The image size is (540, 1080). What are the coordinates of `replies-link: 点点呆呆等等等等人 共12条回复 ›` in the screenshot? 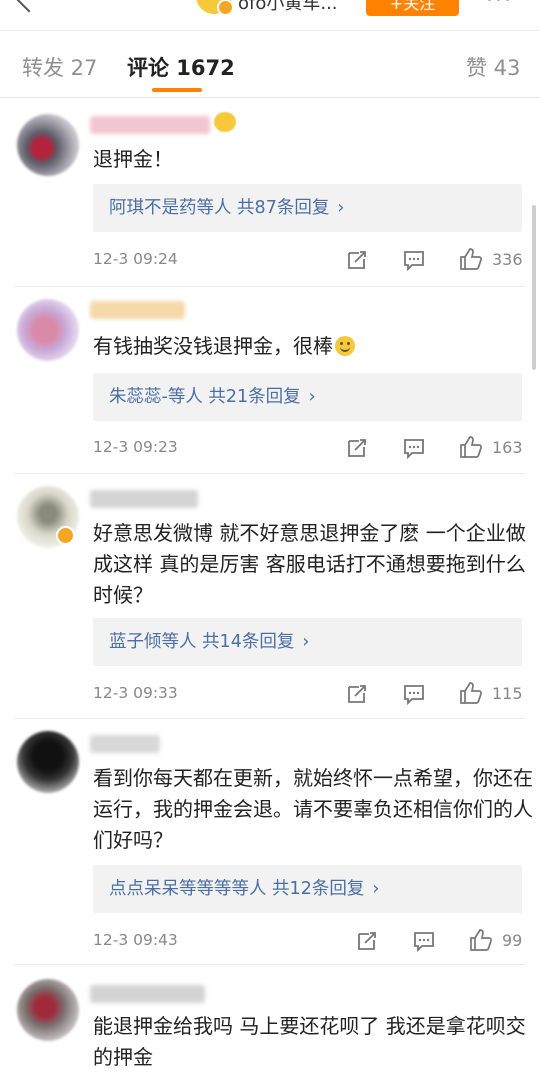 It's located at (307, 889).